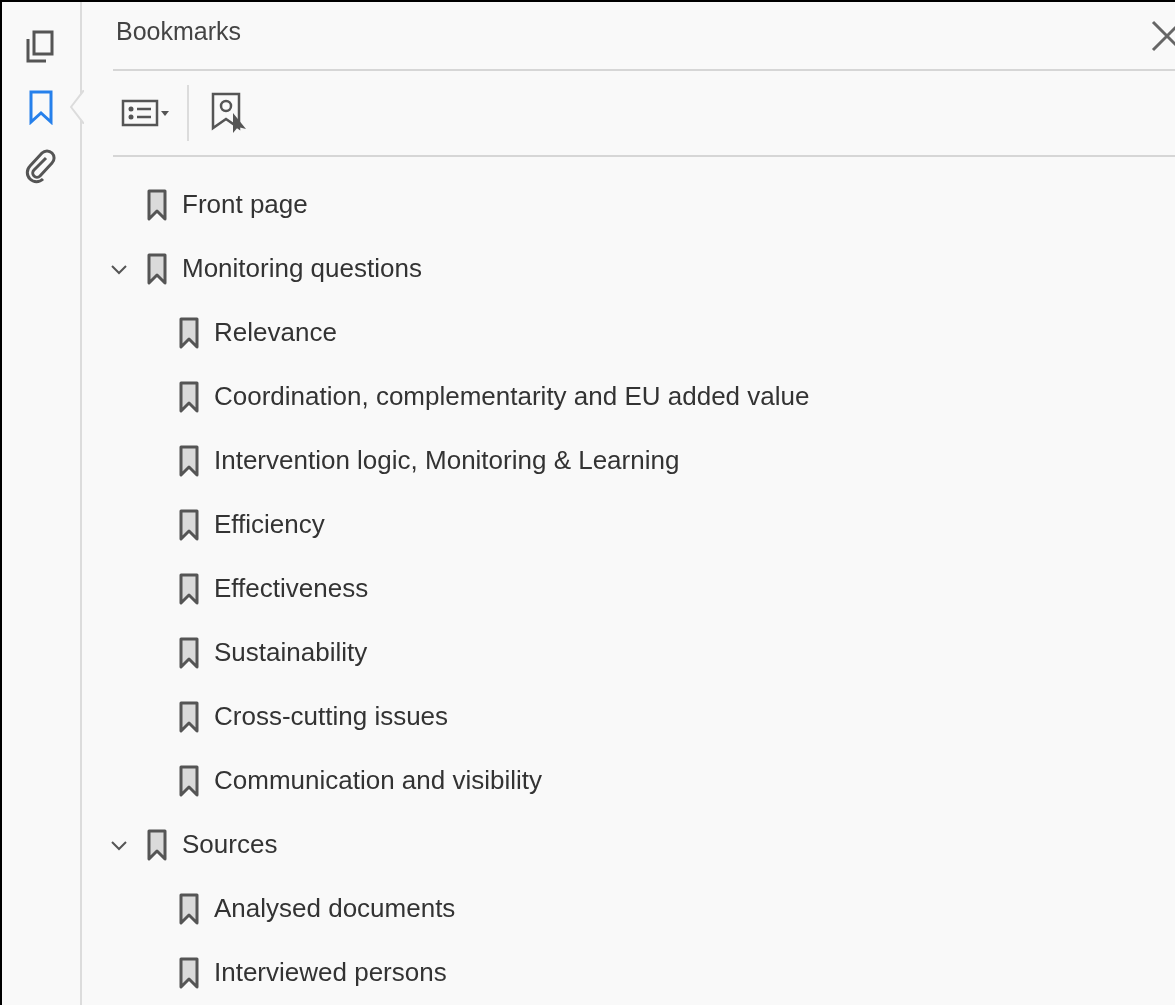 The image size is (1175, 1005). What do you see at coordinates (245, 205) in the screenshot?
I see `bookmark-label: Front page` at bounding box center [245, 205].